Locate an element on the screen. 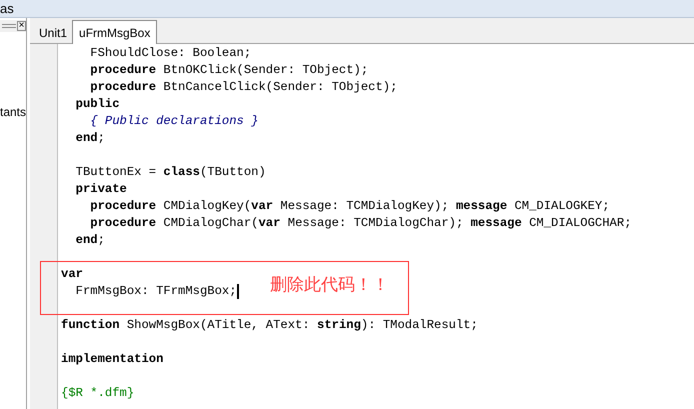 The height and width of the screenshot is (409, 694). code-line: procedure BtnCancelClick(Sender: TObject); is located at coordinates (243, 87).